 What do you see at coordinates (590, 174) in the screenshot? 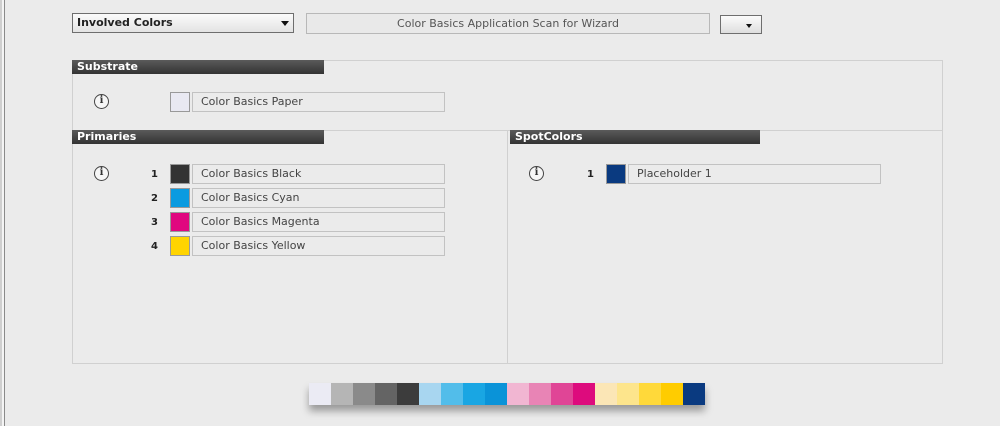
I see `spotcolor-index: 1` at bounding box center [590, 174].